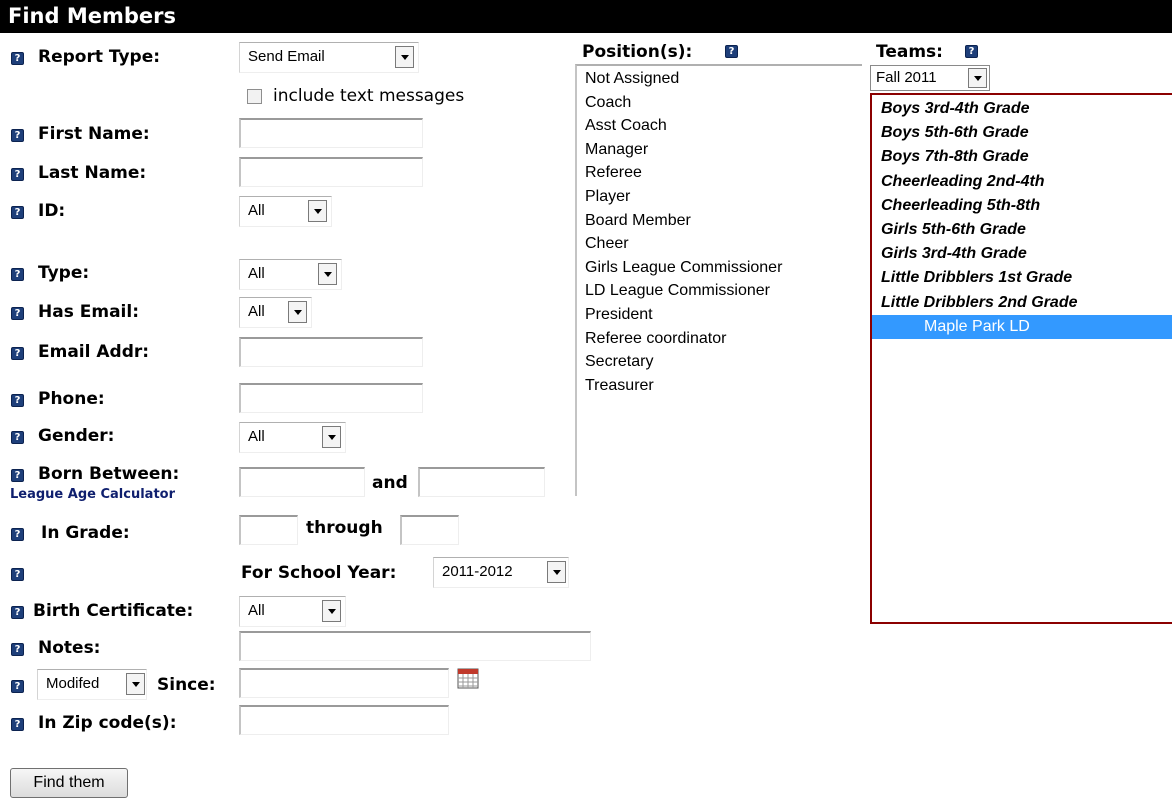 The height and width of the screenshot is (800, 1172). What do you see at coordinates (290, 274) in the screenshot?
I see `type-select: All` at bounding box center [290, 274].